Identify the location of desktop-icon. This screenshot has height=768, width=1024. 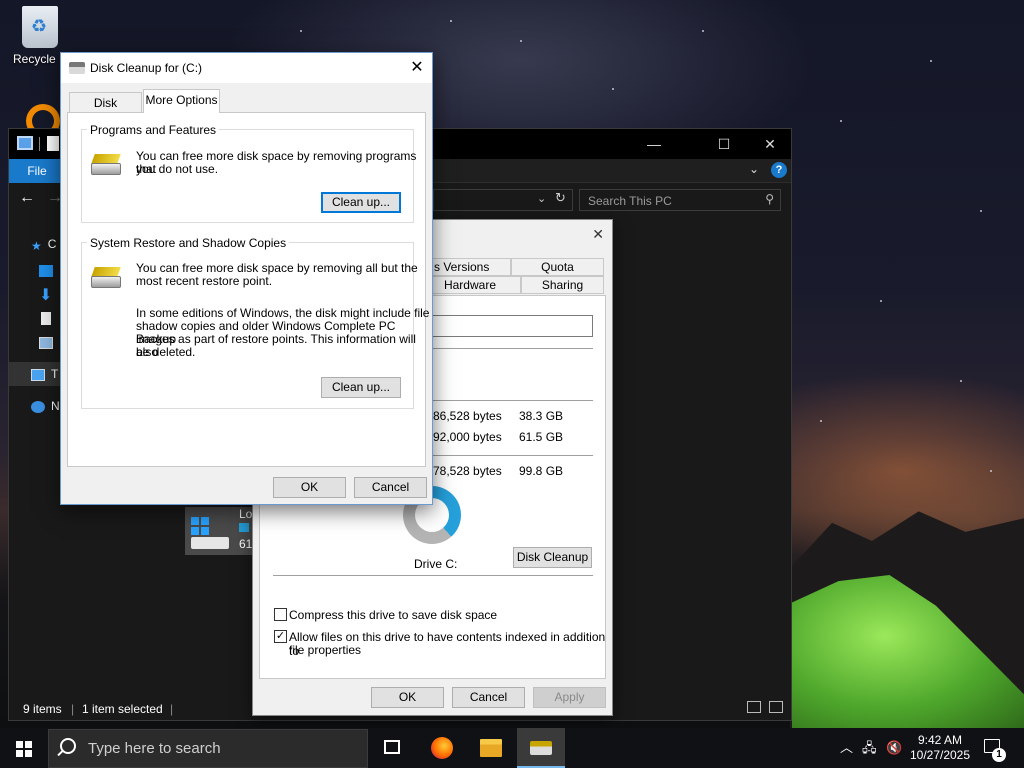
(46, 270).